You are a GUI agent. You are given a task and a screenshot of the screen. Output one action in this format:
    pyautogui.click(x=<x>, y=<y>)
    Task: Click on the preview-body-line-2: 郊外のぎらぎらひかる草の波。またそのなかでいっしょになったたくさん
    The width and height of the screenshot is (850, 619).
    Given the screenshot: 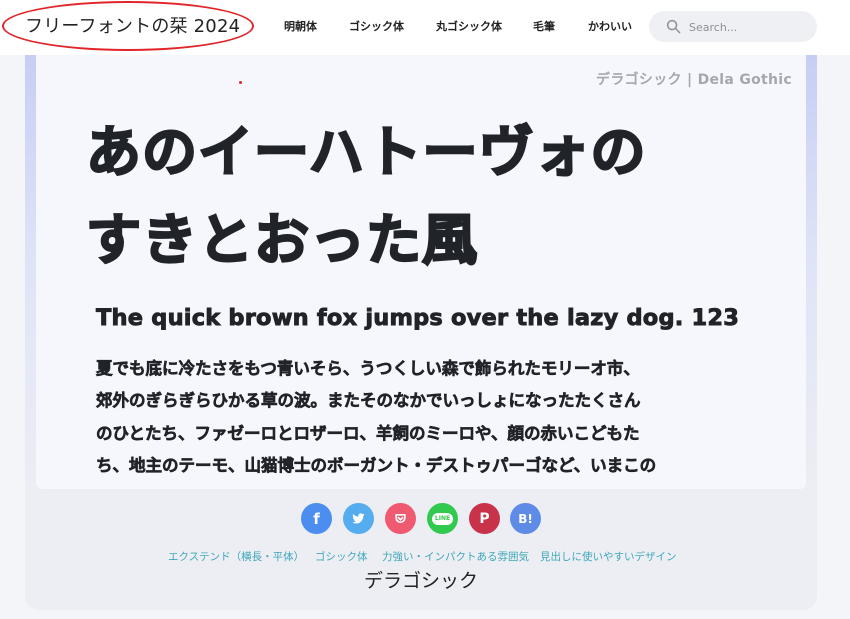 What is the action you would take?
    pyautogui.click(x=368, y=401)
    